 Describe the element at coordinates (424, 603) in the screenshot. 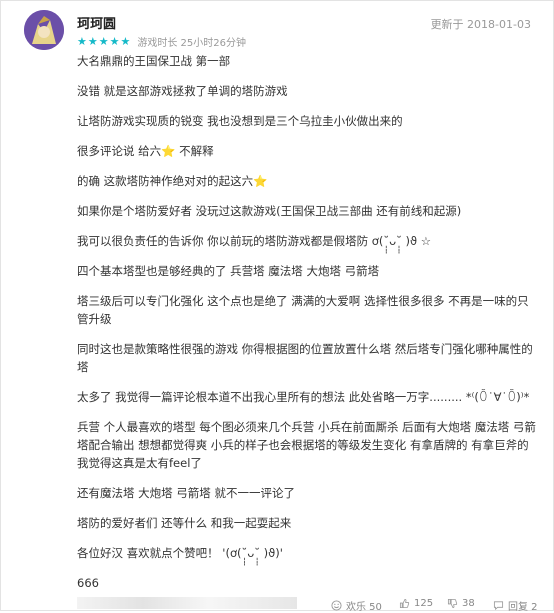

I see `upvote-count: 125` at that location.